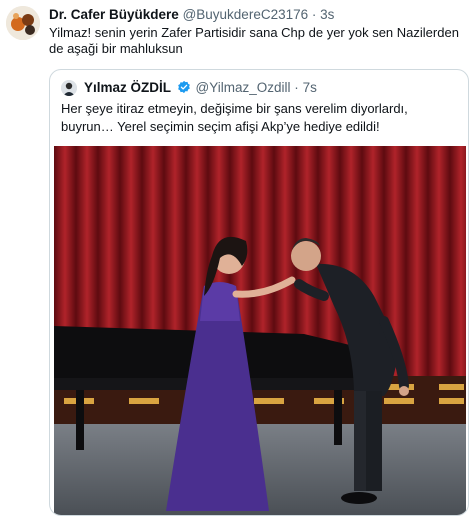 This screenshot has height=516, width=469. What do you see at coordinates (246, 14) in the screenshot?
I see `author-handle: @BuyukdereC23176` at bounding box center [246, 14].